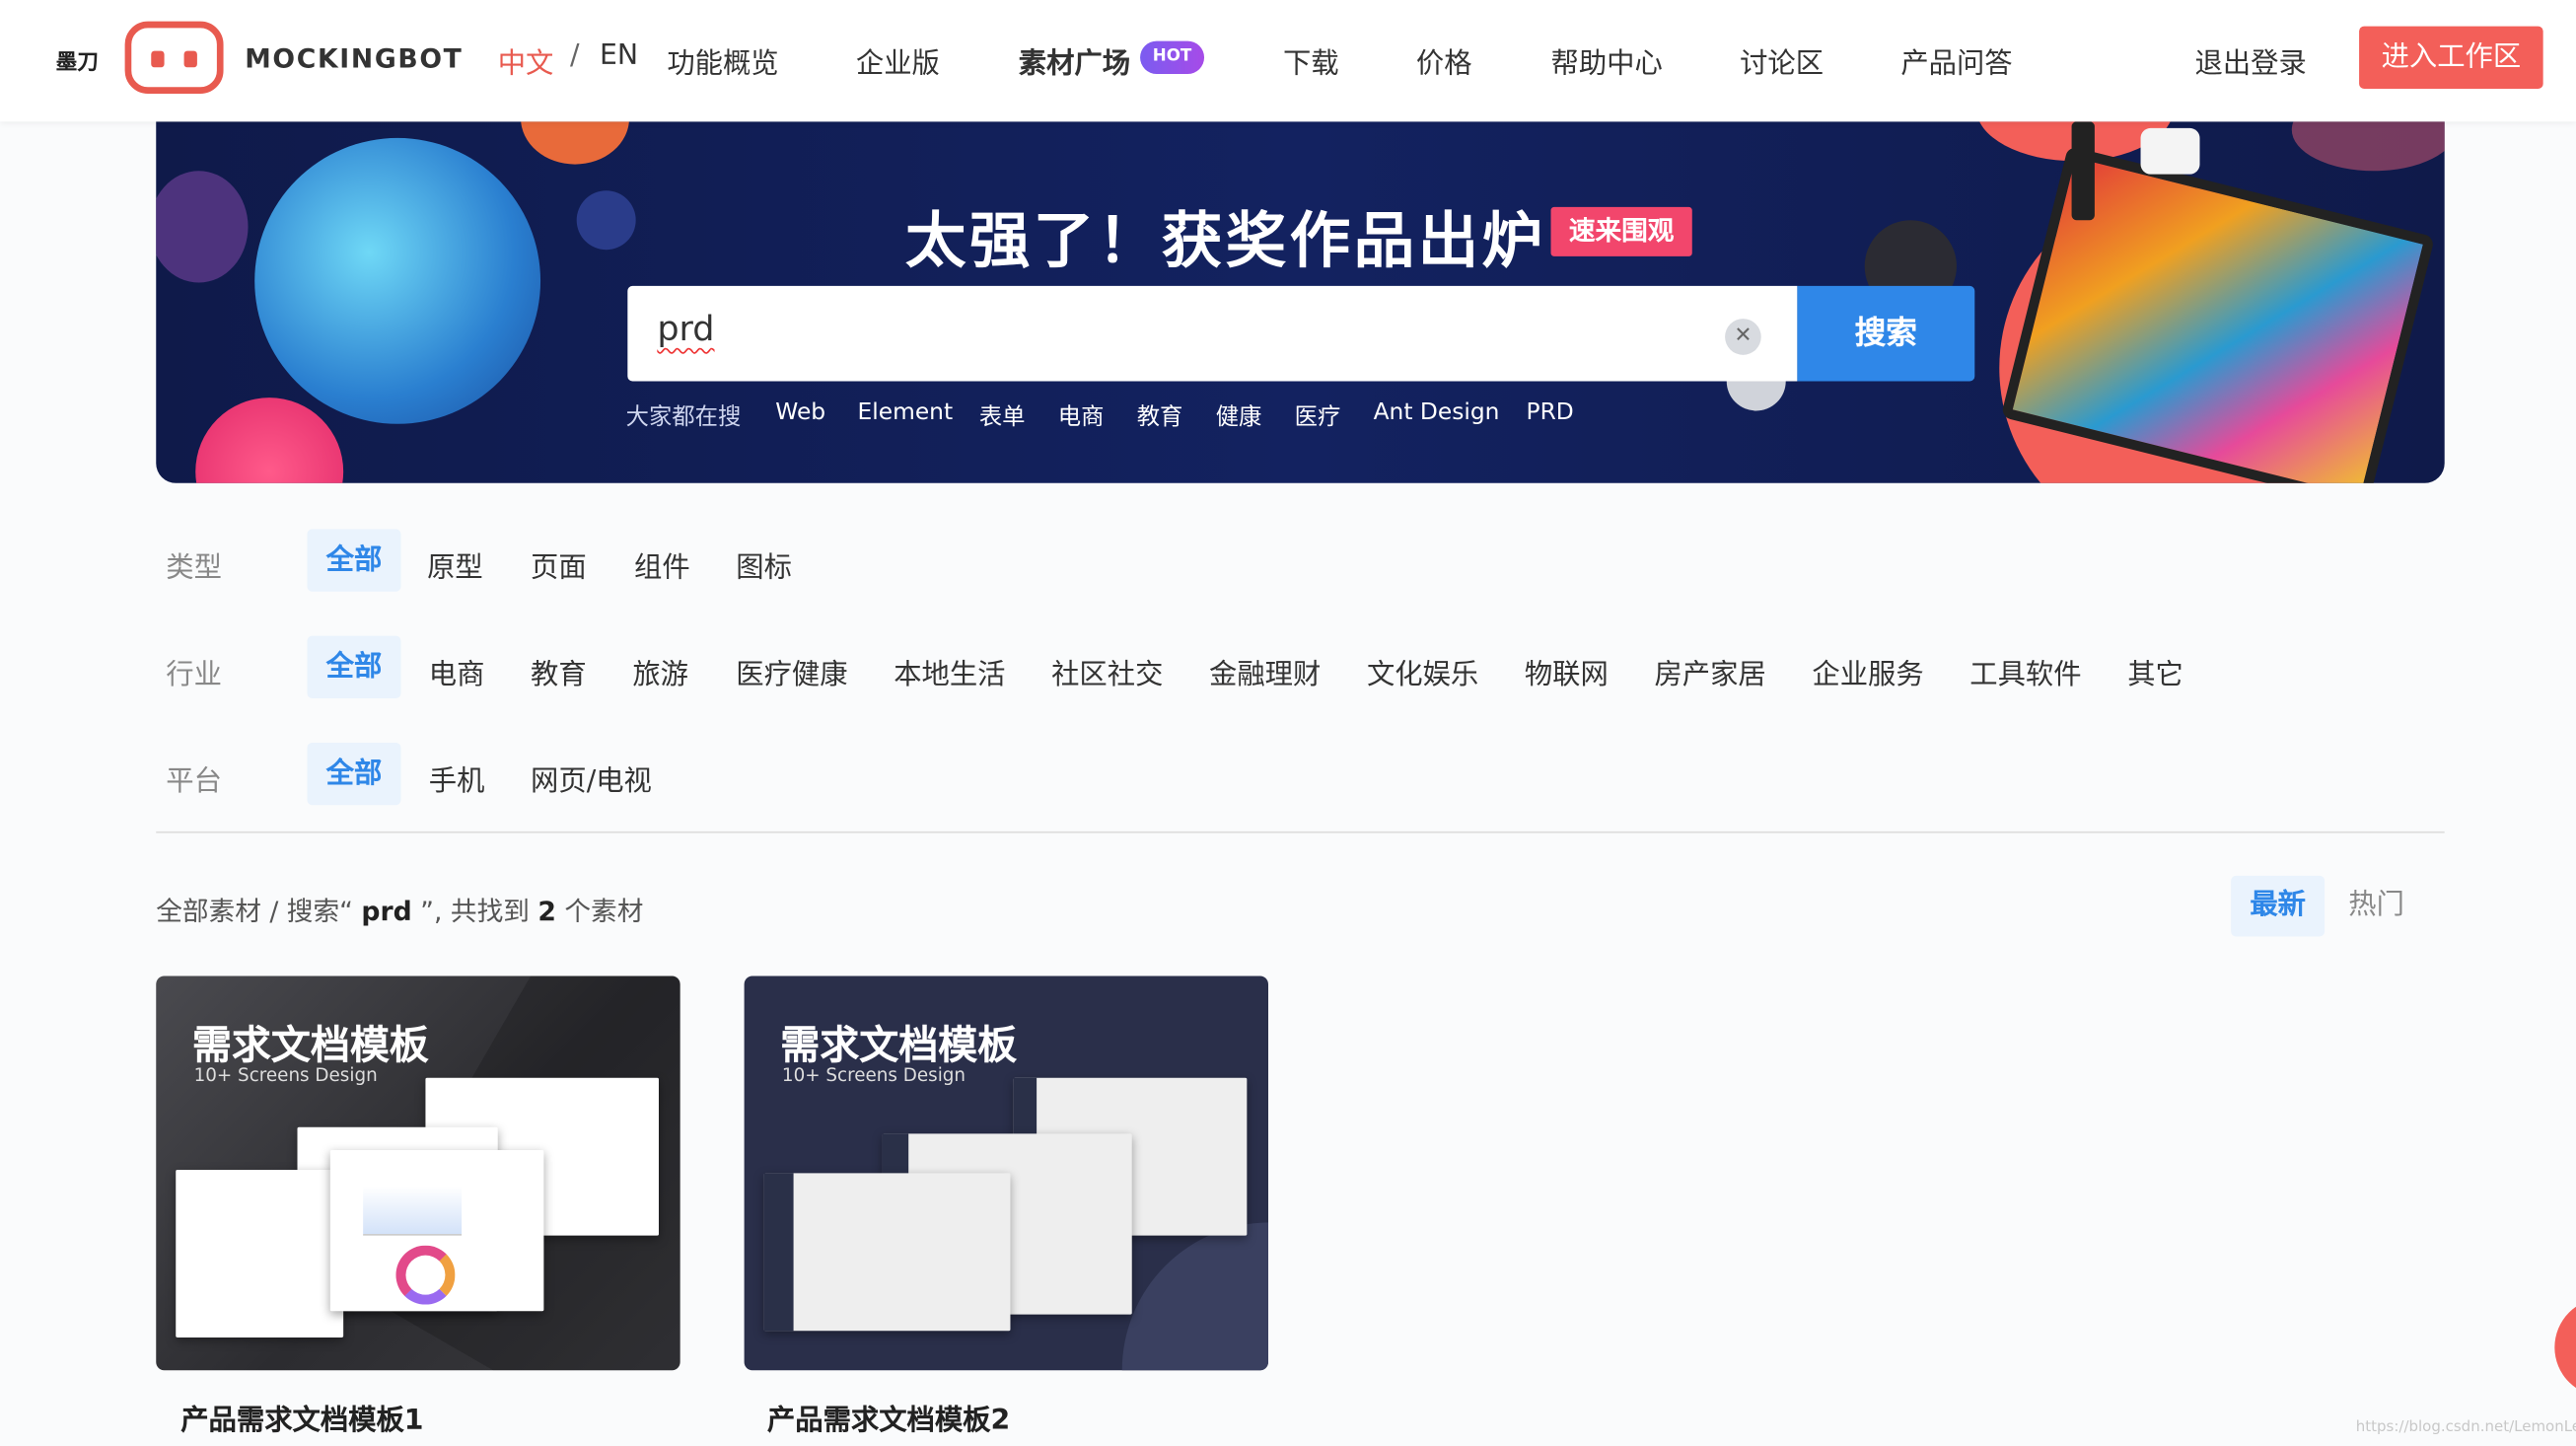  I want to click on type-option-component: 组件, so click(662, 564).